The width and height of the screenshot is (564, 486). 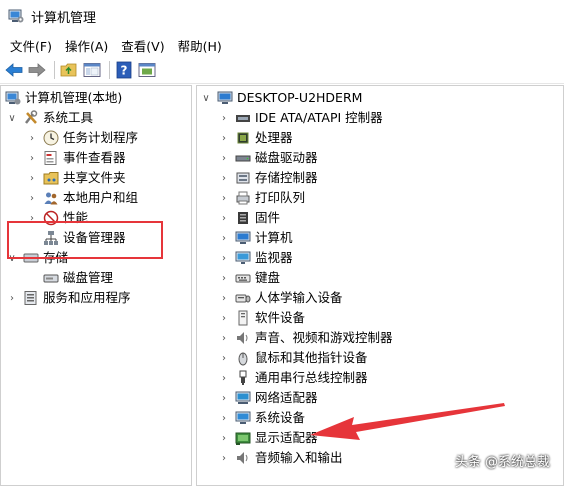 I want to click on tree-item-event-viewer: › 事件查看器, so click(x=76, y=158).